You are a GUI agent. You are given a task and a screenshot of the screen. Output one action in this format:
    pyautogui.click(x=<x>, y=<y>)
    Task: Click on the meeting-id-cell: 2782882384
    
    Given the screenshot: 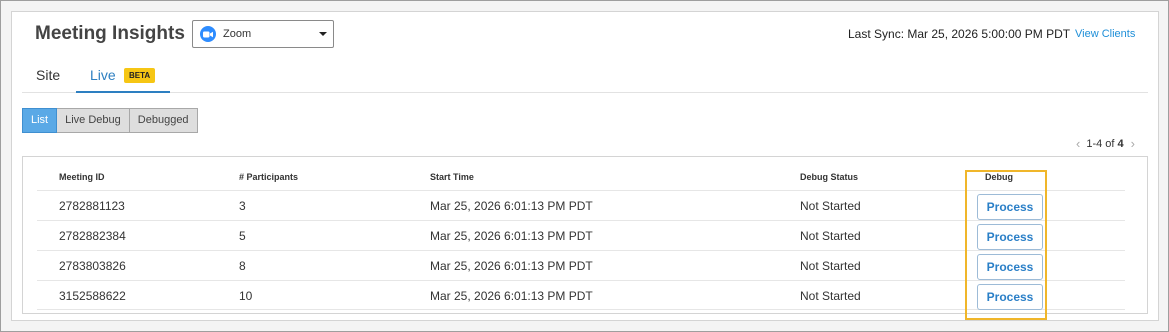 What is the action you would take?
    pyautogui.click(x=92, y=236)
    